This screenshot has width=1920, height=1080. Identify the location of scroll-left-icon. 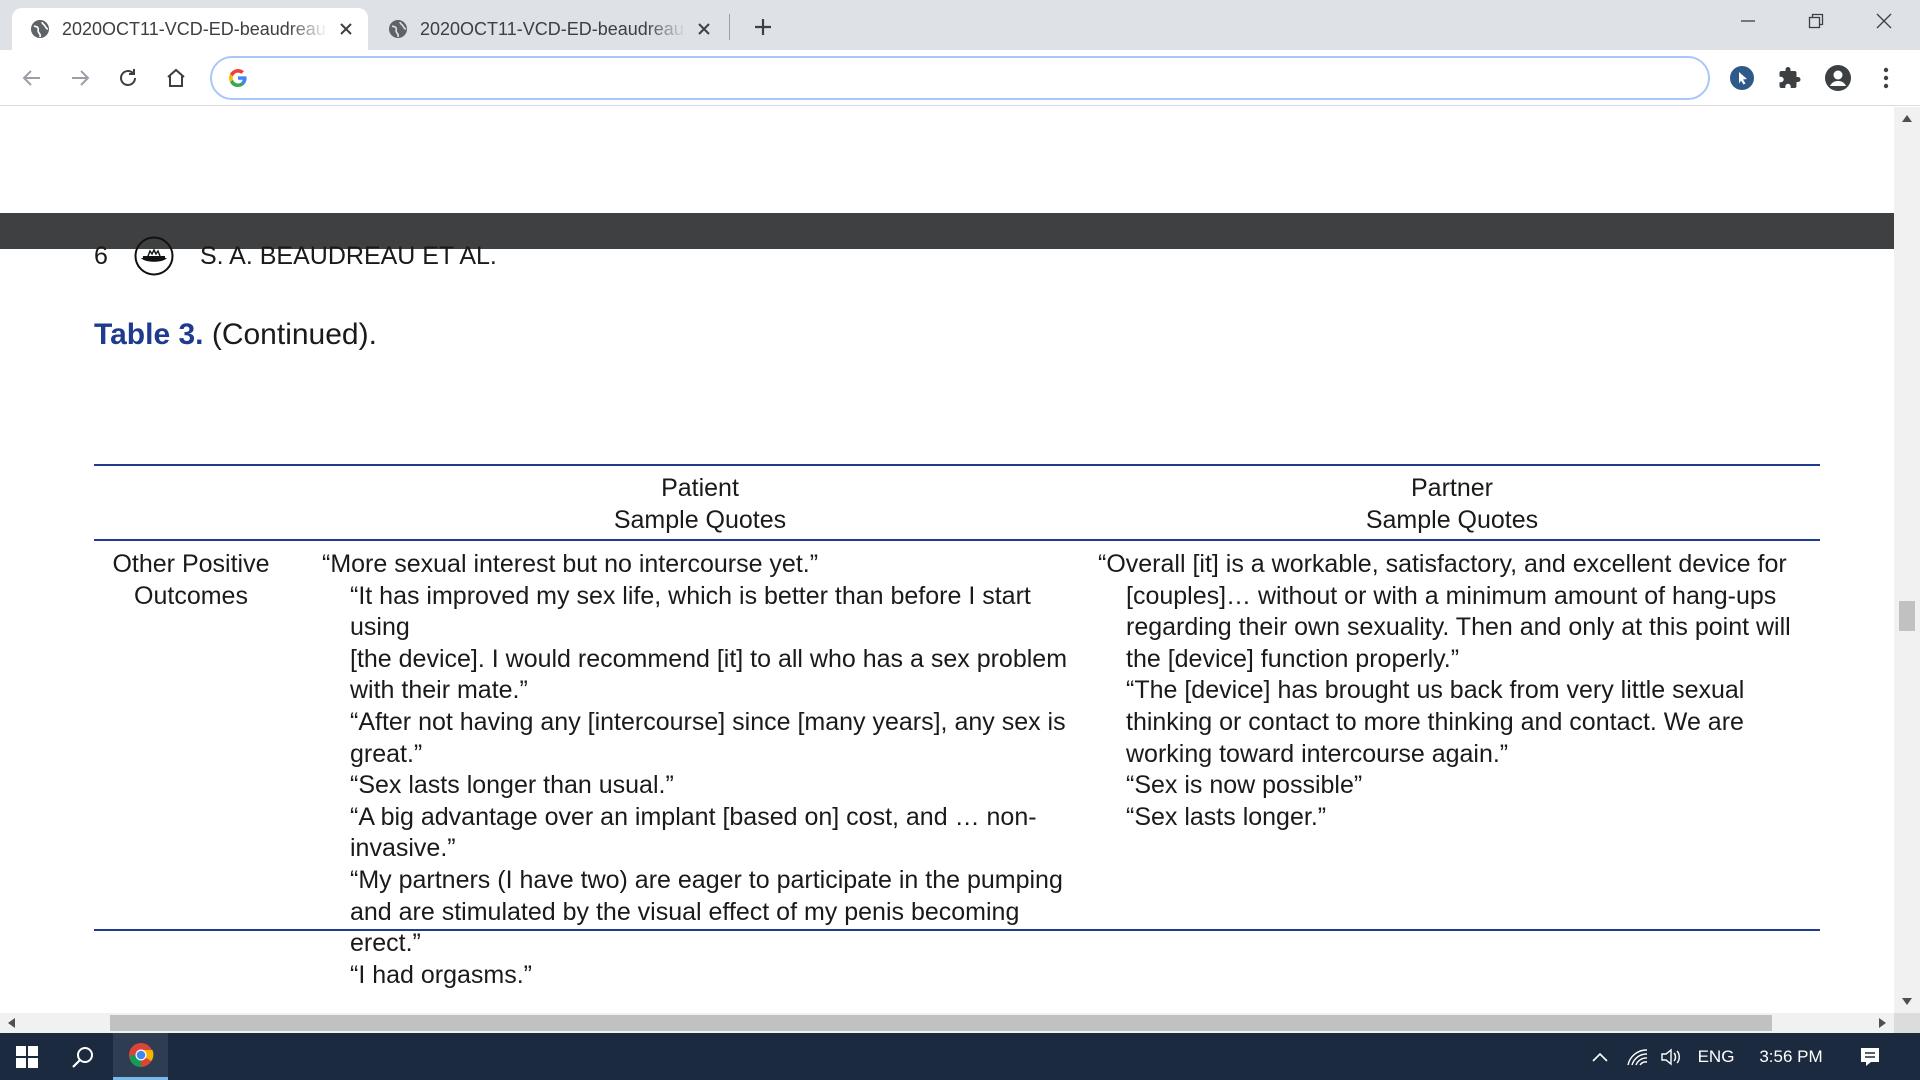
(11, 1023).